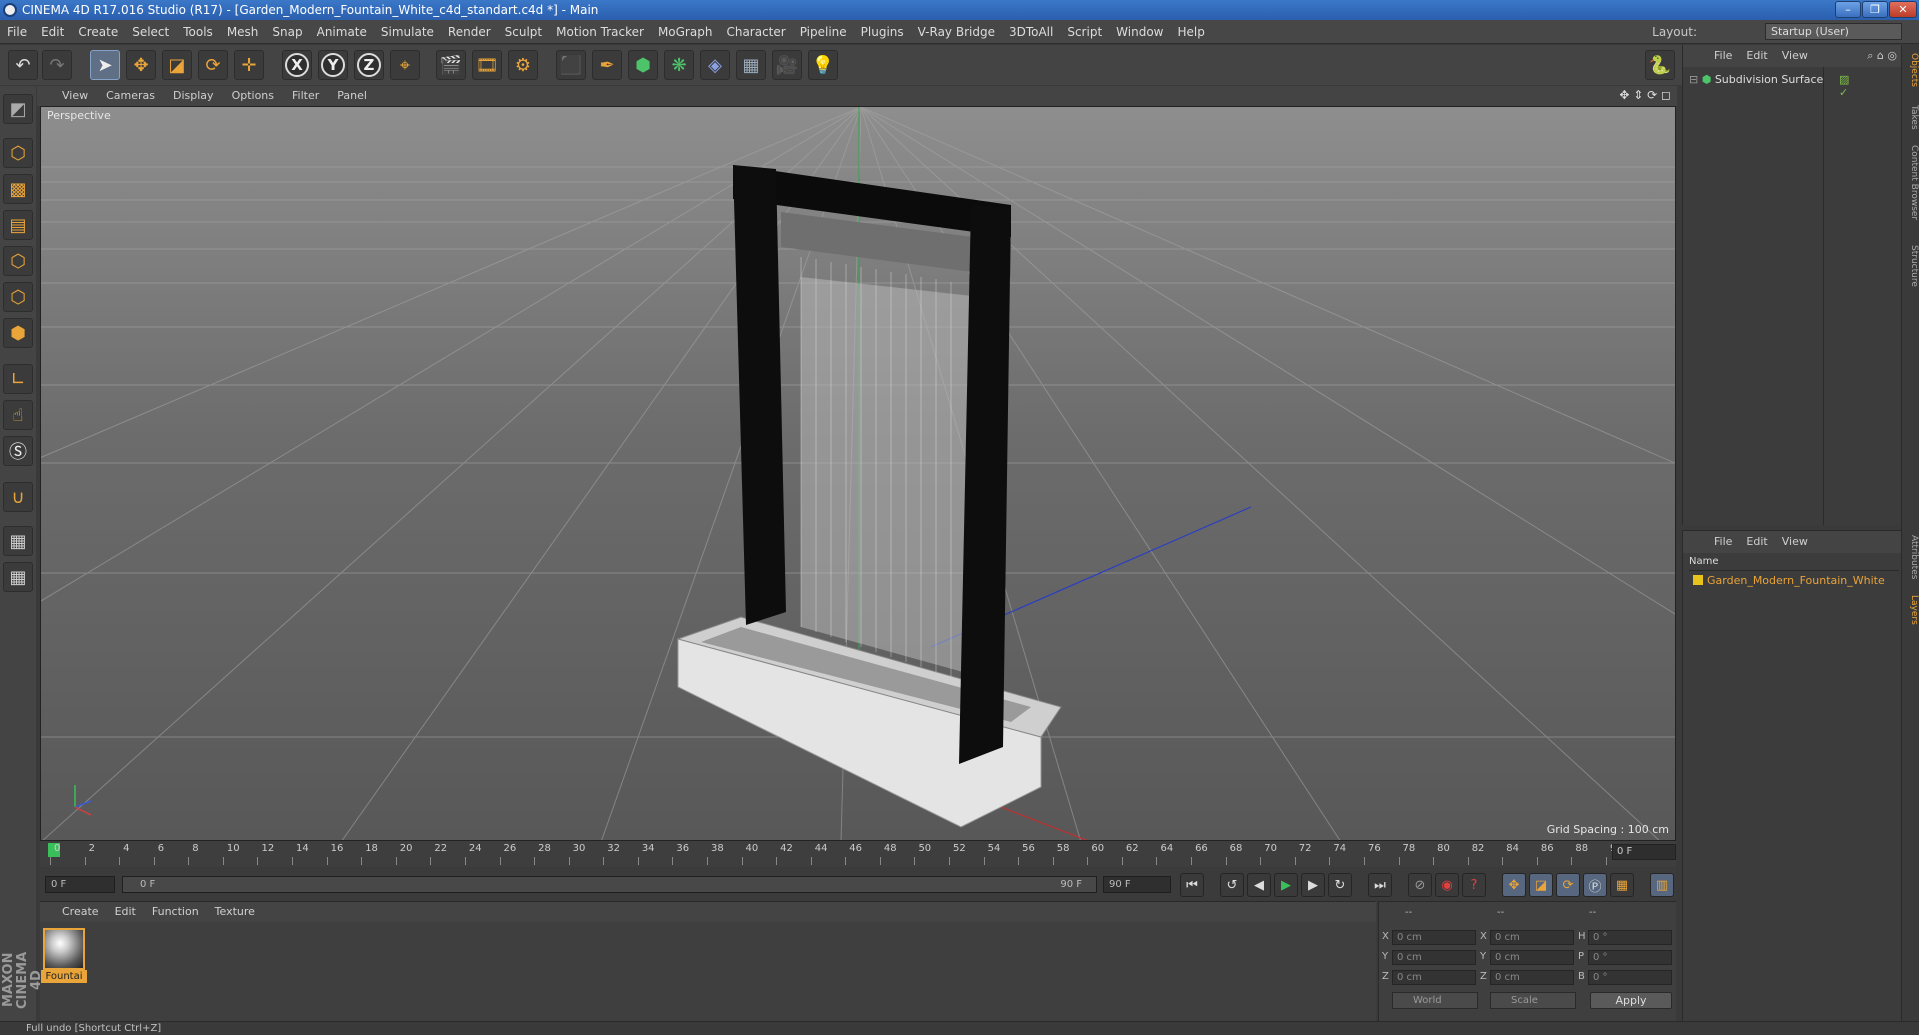 This screenshot has height=1035, width=1919. Describe the element at coordinates (755, 32) in the screenshot. I see `menu-character: Character` at that location.